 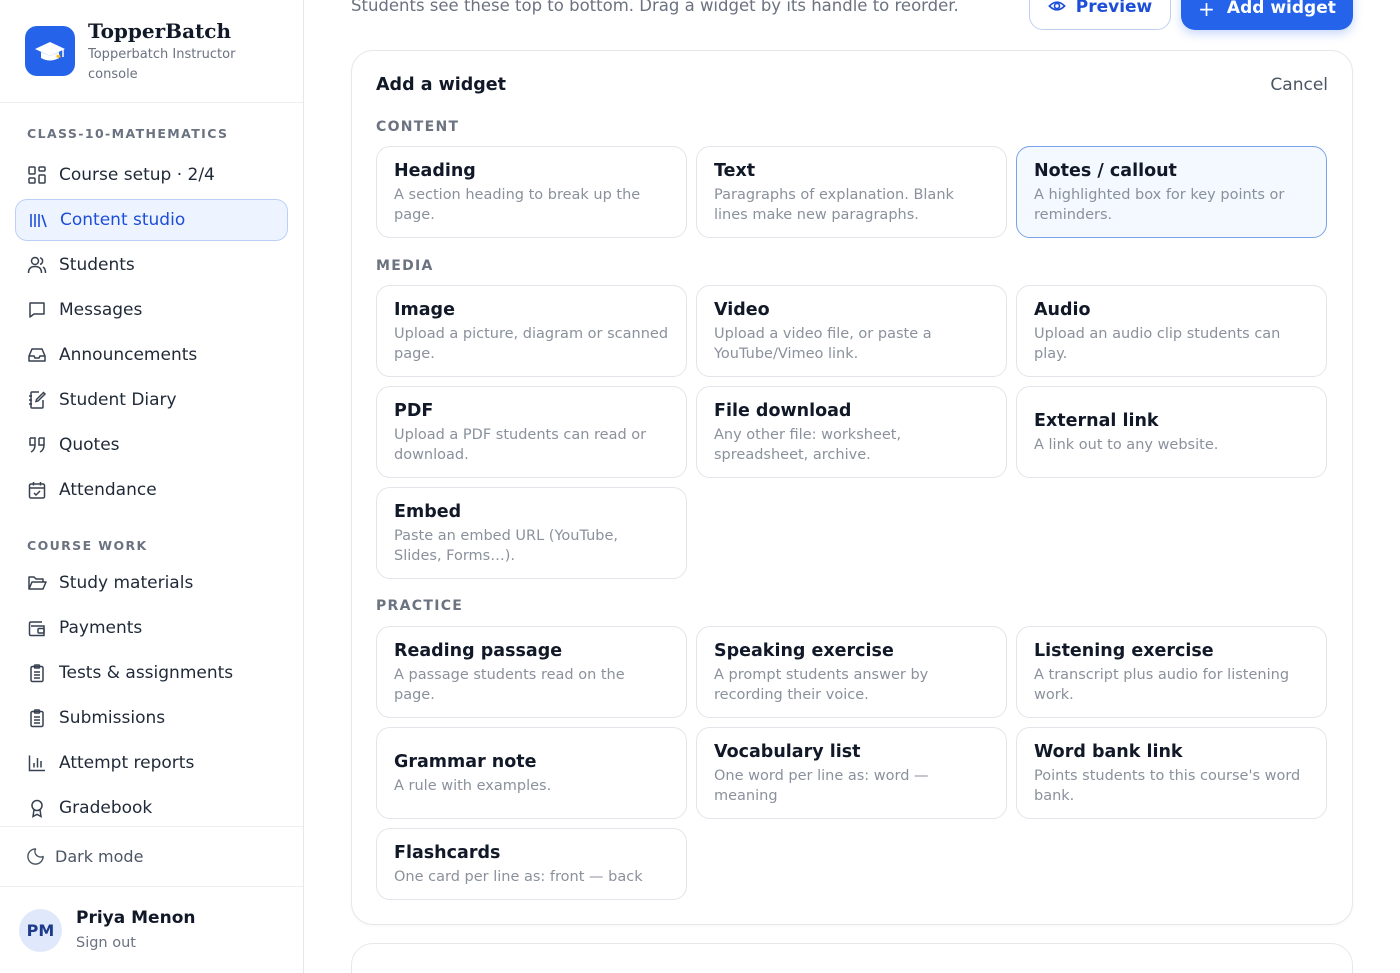 I want to click on sidebar-item-tests-assignments: Tests & assignments, so click(x=151, y=673).